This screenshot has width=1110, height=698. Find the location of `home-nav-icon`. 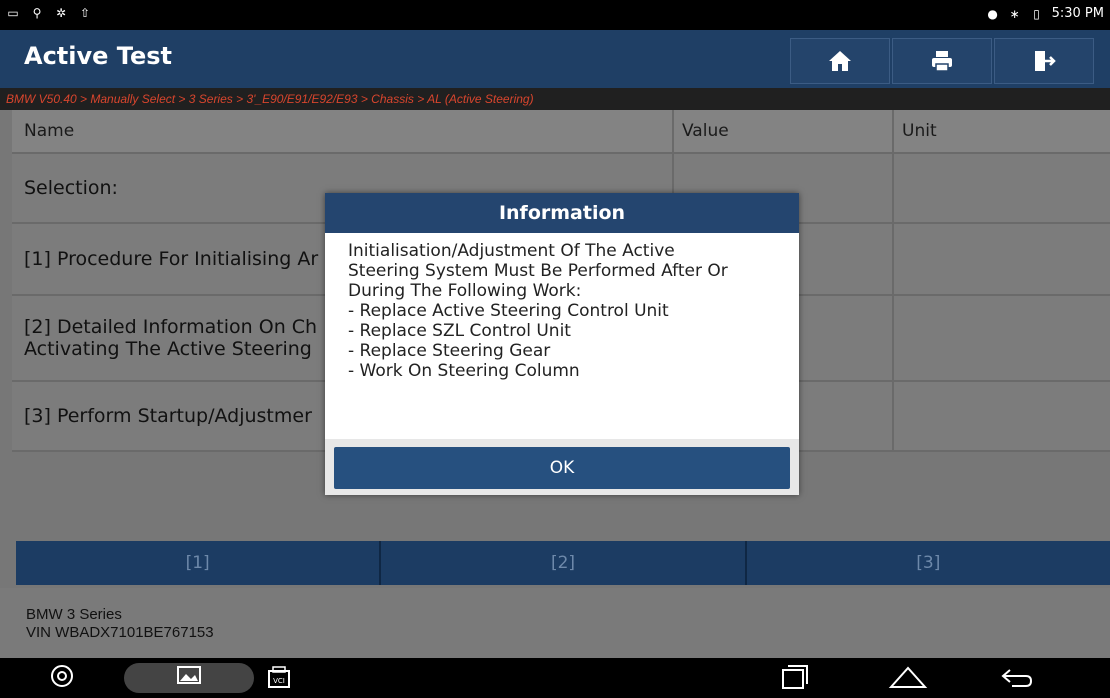

home-nav-icon is located at coordinates (908, 680).